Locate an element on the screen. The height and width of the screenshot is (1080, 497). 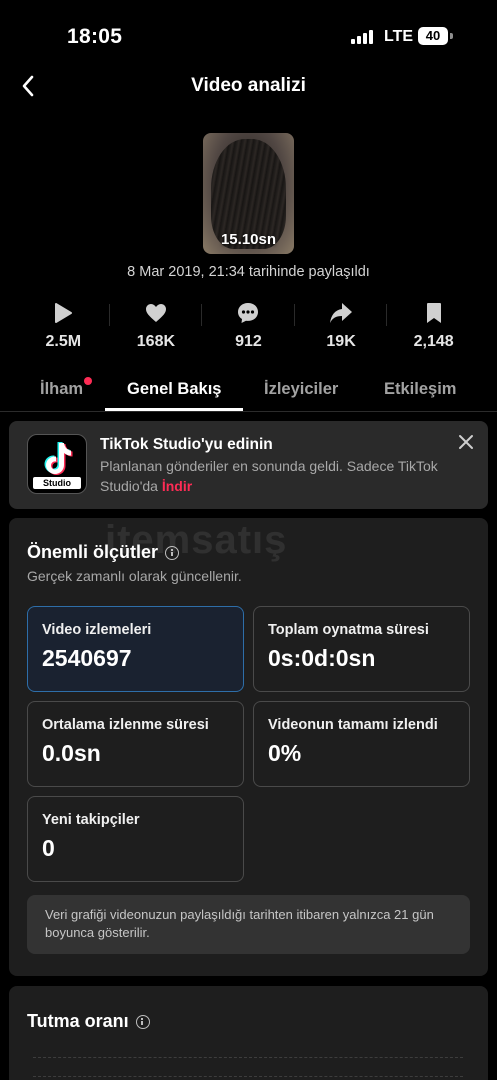
stat-comments: 912 is located at coordinates (248, 327).